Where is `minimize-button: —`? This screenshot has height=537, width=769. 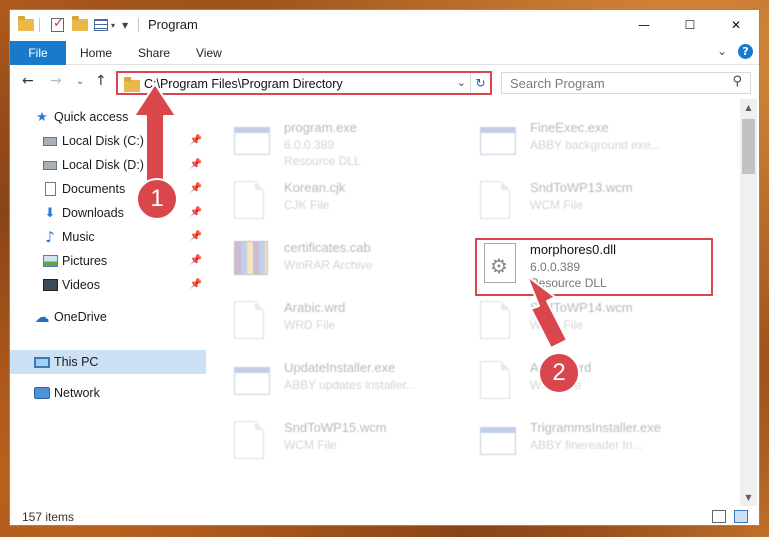 minimize-button: — is located at coordinates (644, 25).